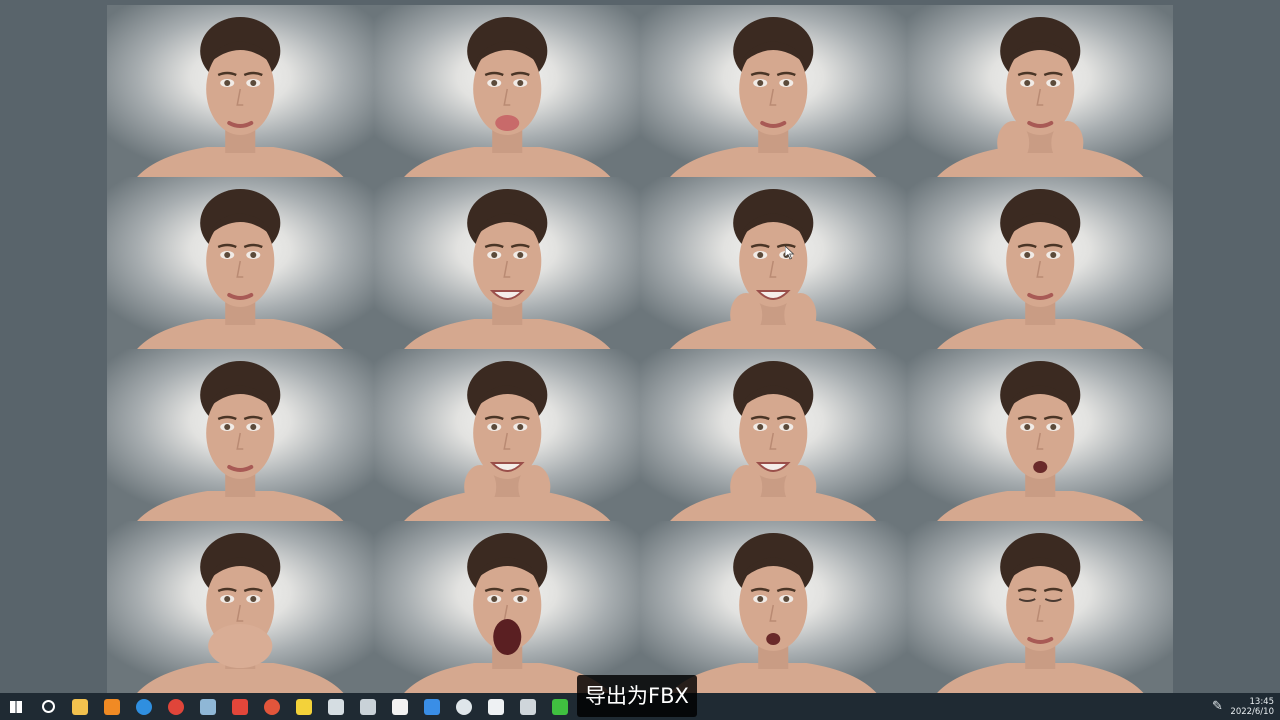 The width and height of the screenshot is (1280, 720). I want to click on face-photo-hands-over-mouth, so click(240, 607).